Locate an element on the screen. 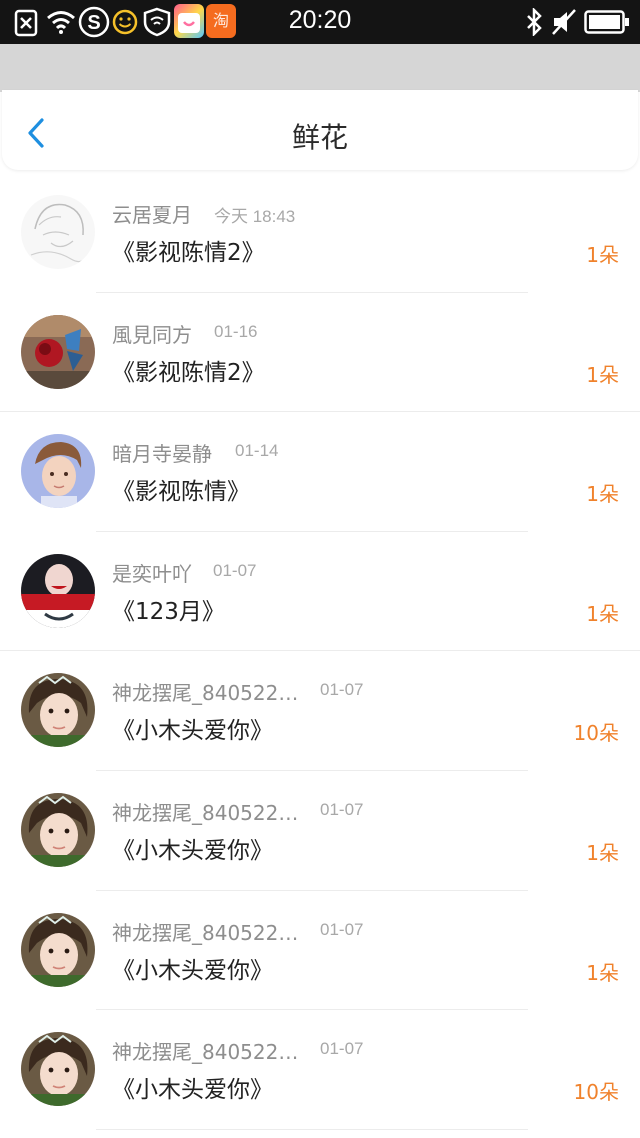 The height and width of the screenshot is (1138, 640). banner-band is located at coordinates (320, 68).